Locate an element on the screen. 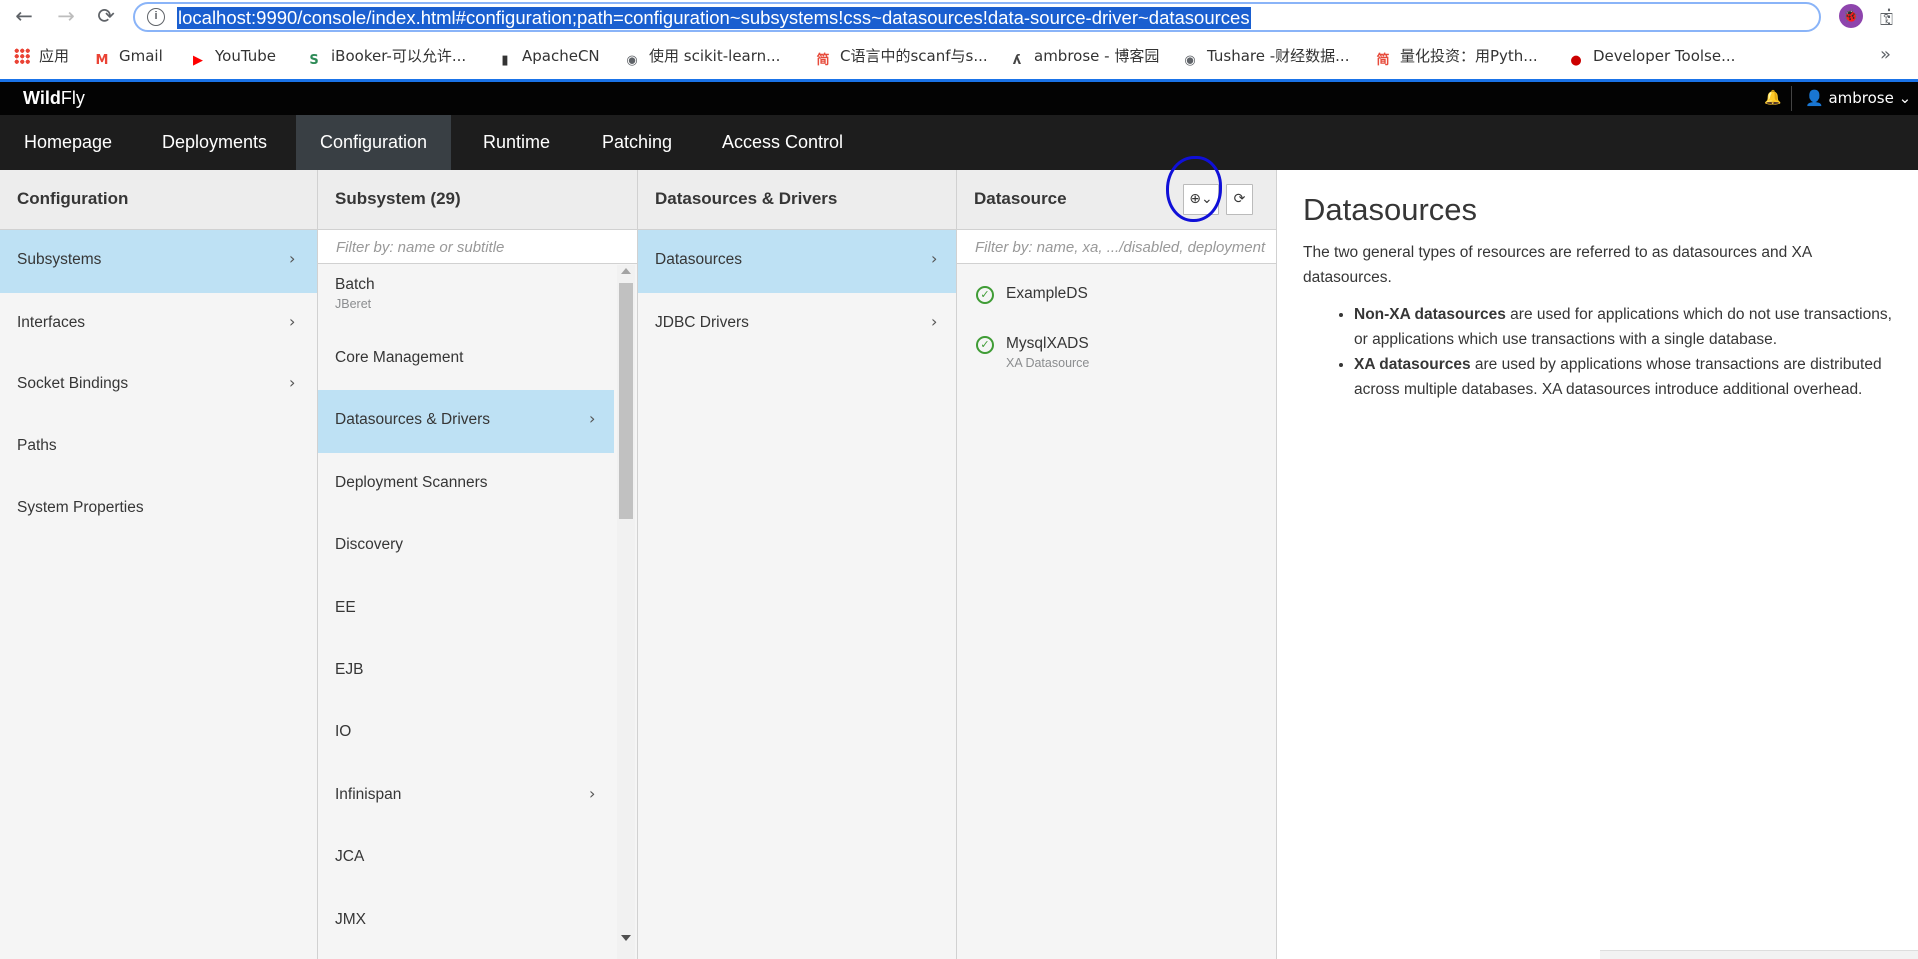 The width and height of the screenshot is (1918, 959). header-divider is located at coordinates (1791, 98).